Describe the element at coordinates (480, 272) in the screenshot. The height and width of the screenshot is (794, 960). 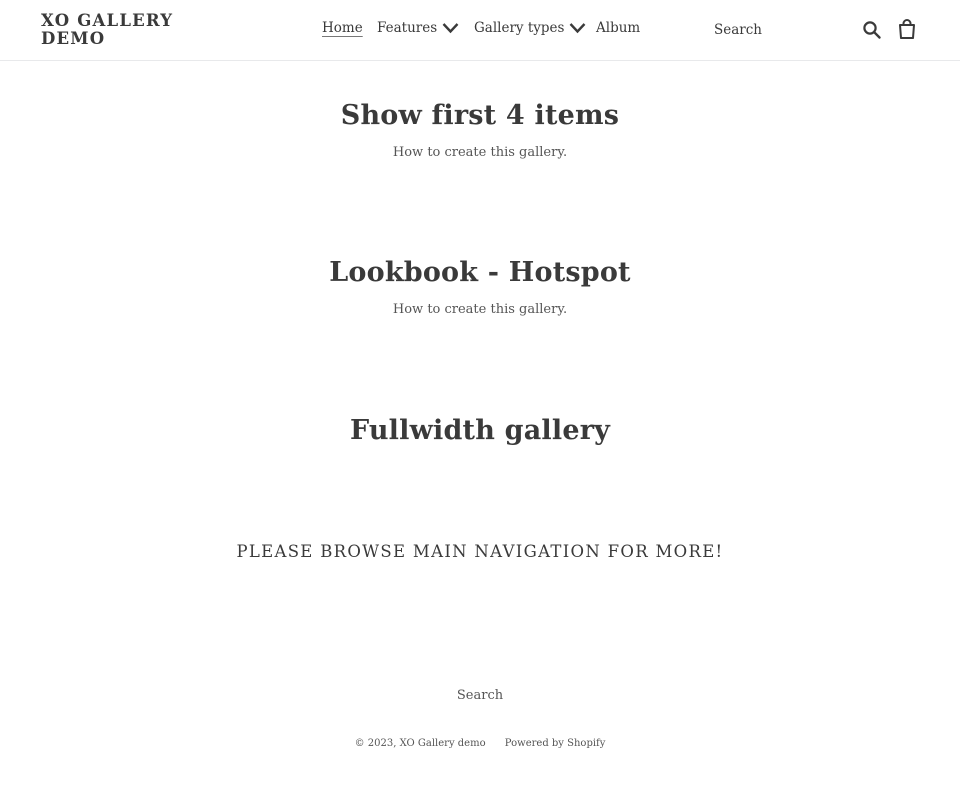
I see `section-title: Lookbook - Hotspot` at that location.